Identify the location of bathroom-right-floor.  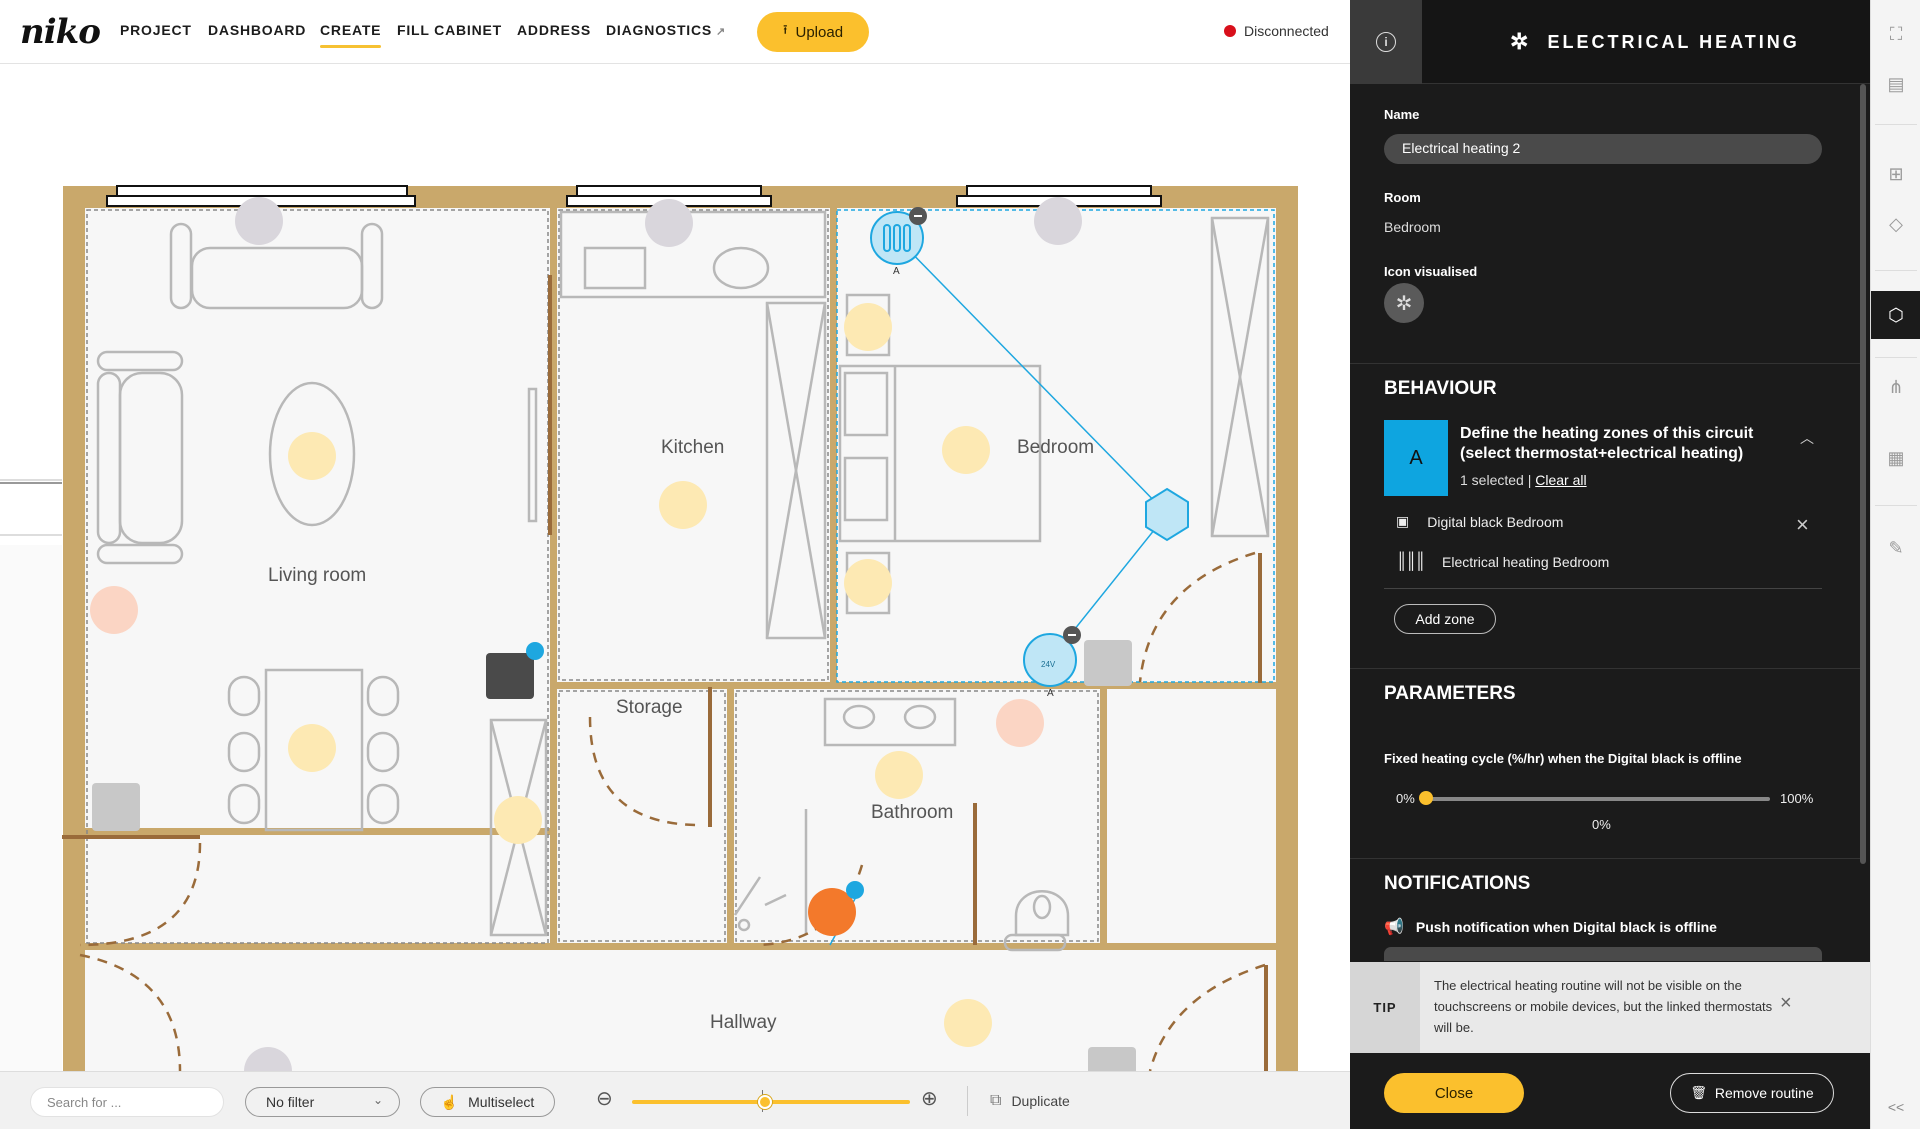
(1191, 816).